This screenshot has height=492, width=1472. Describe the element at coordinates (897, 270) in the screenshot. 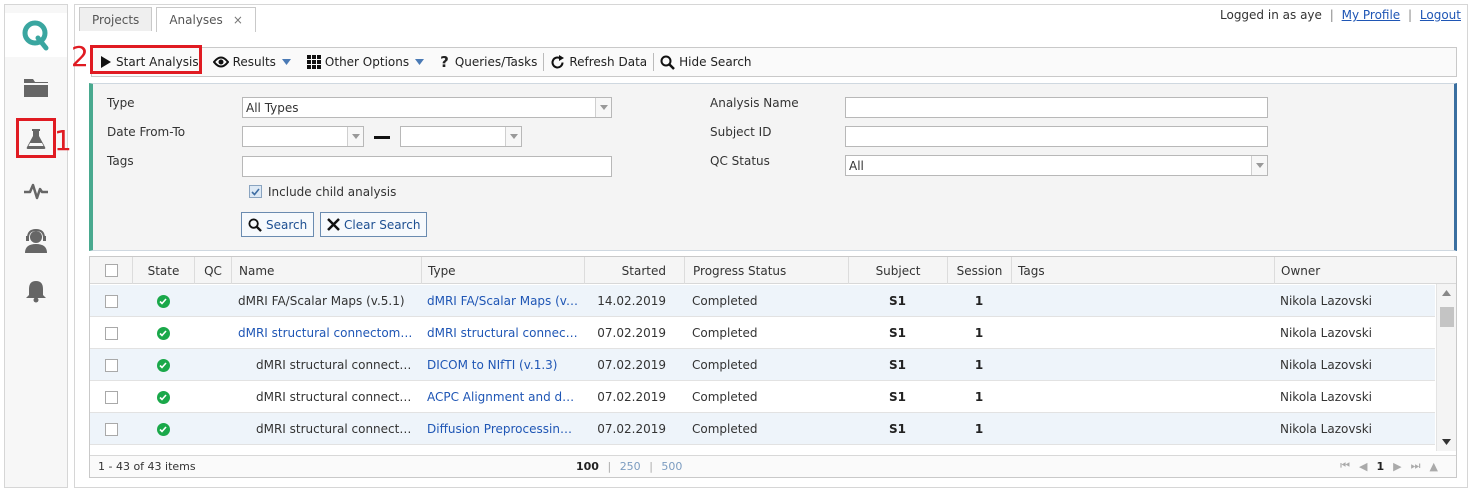

I see `column-header-subject: Subject` at that location.